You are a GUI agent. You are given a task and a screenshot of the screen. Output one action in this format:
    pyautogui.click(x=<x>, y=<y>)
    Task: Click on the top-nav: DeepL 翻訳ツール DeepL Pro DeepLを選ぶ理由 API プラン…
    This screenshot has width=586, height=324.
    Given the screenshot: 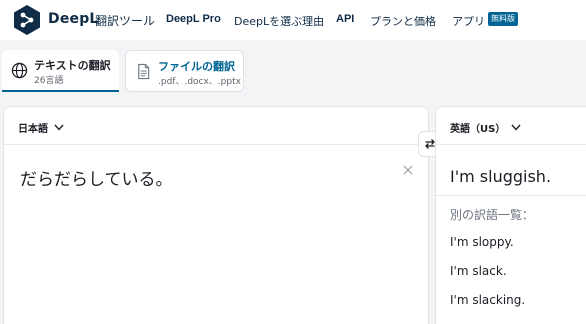 What is the action you would take?
    pyautogui.click(x=293, y=20)
    